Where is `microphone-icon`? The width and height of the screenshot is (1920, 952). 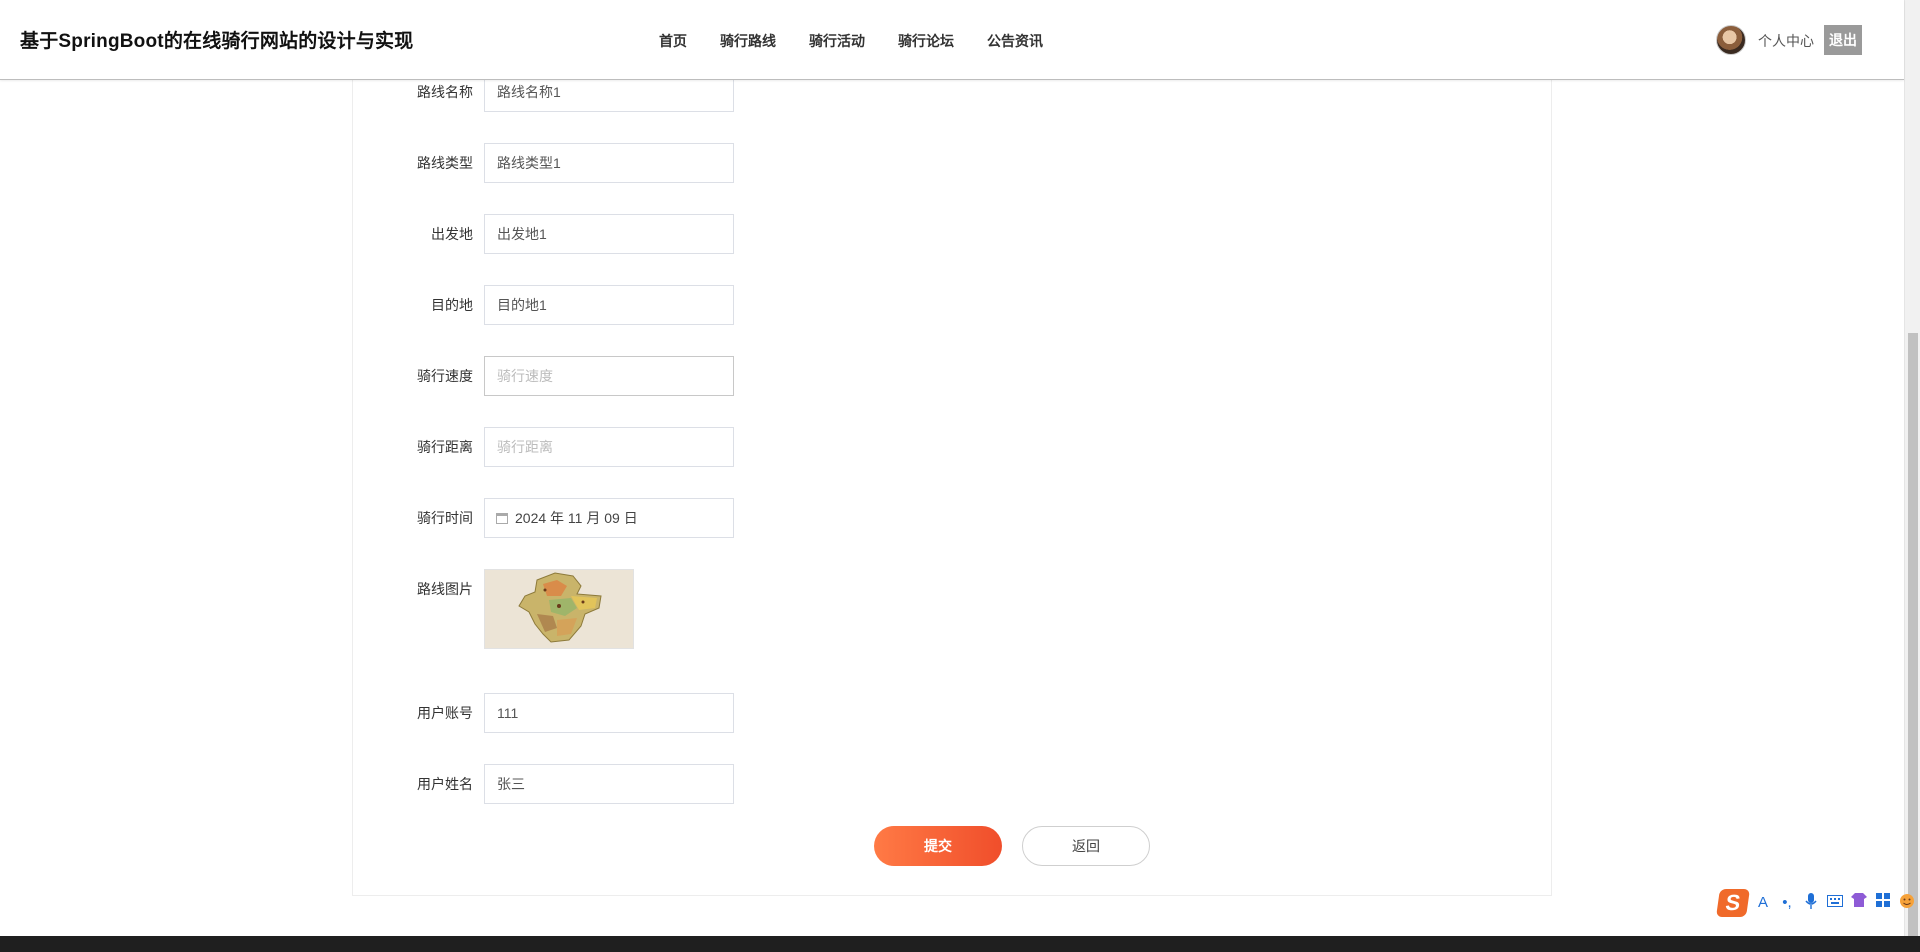 microphone-icon is located at coordinates (1811, 903).